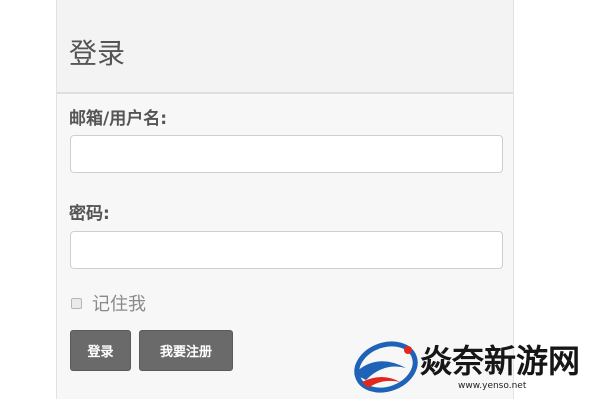 The image size is (600, 399). I want to click on password-input, so click(286, 250).